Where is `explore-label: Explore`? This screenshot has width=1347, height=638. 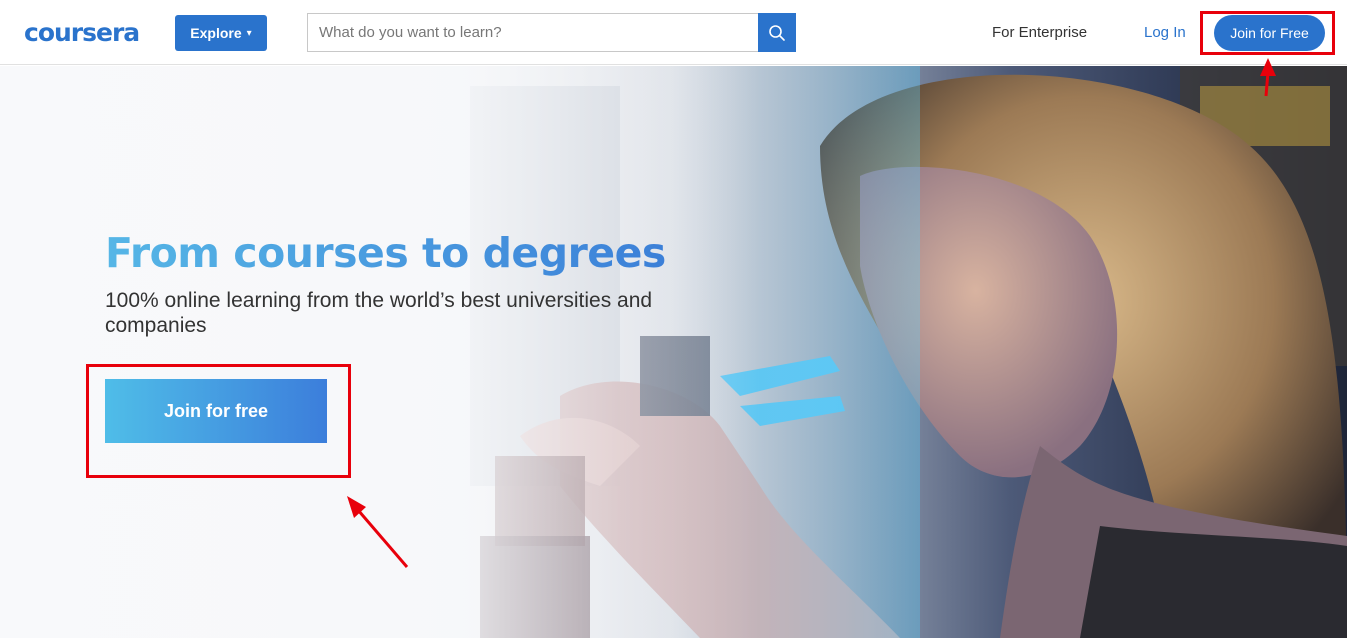
explore-label: Explore is located at coordinates (216, 33).